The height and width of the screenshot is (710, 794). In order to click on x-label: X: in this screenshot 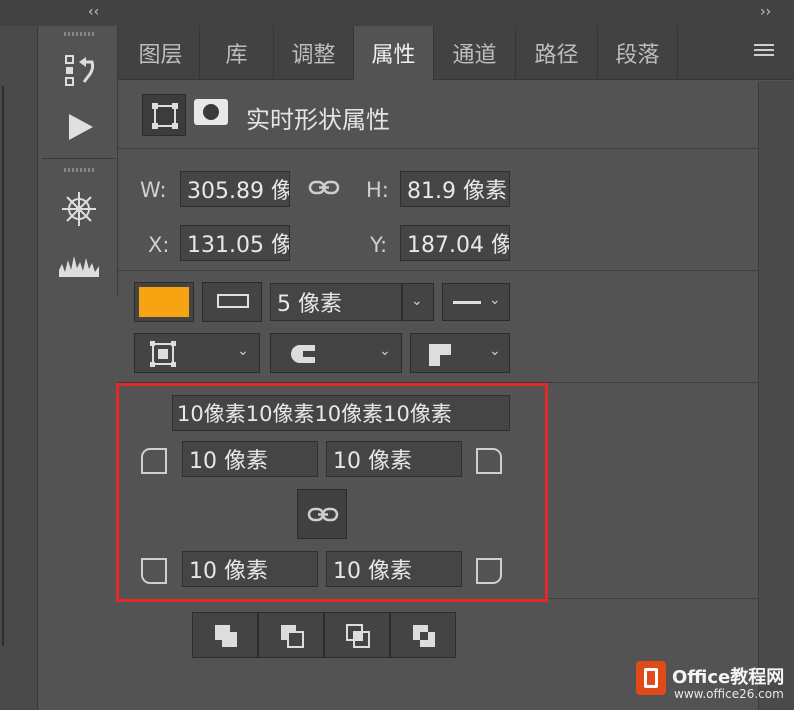, I will do `click(159, 245)`.